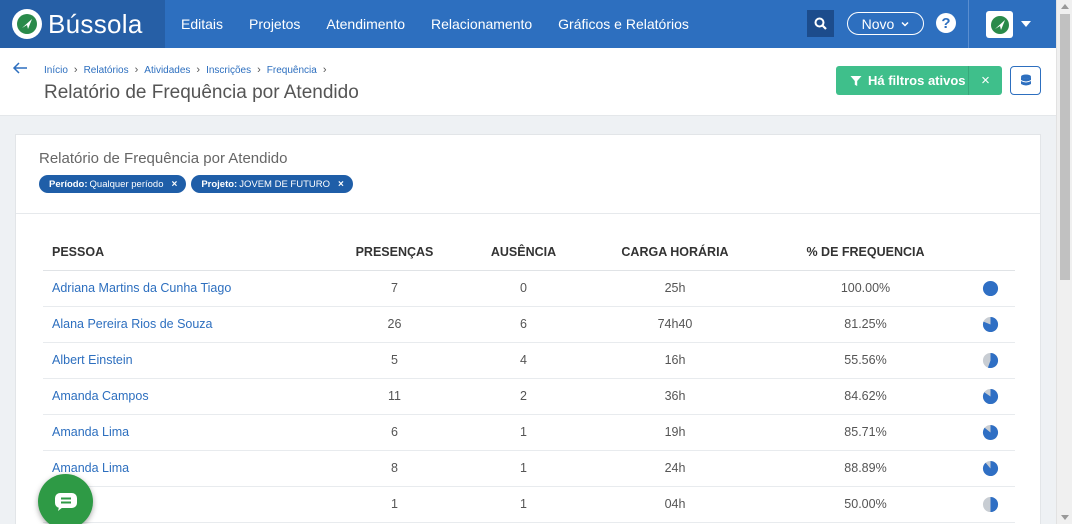  I want to click on chat-icon, so click(65, 501).